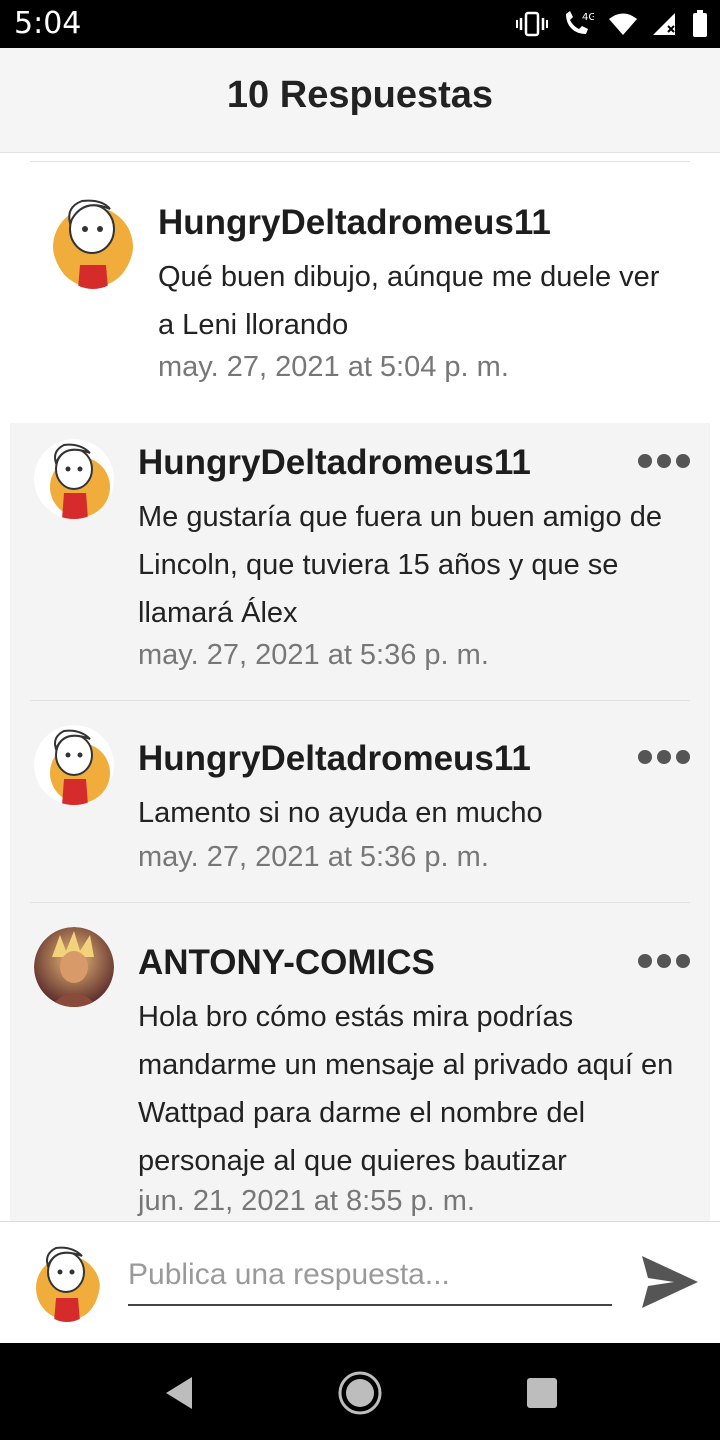 Image resolution: width=720 pixels, height=1440 pixels. Describe the element at coordinates (664, 24) in the screenshot. I see `signal-icon` at that location.